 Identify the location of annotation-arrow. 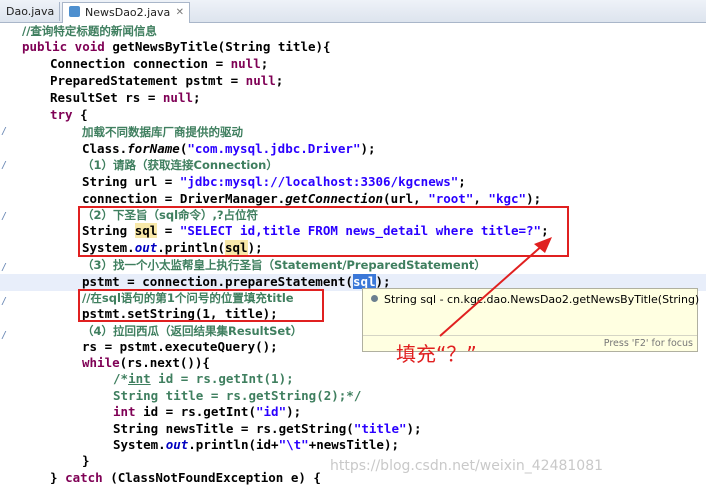
(495, 287).